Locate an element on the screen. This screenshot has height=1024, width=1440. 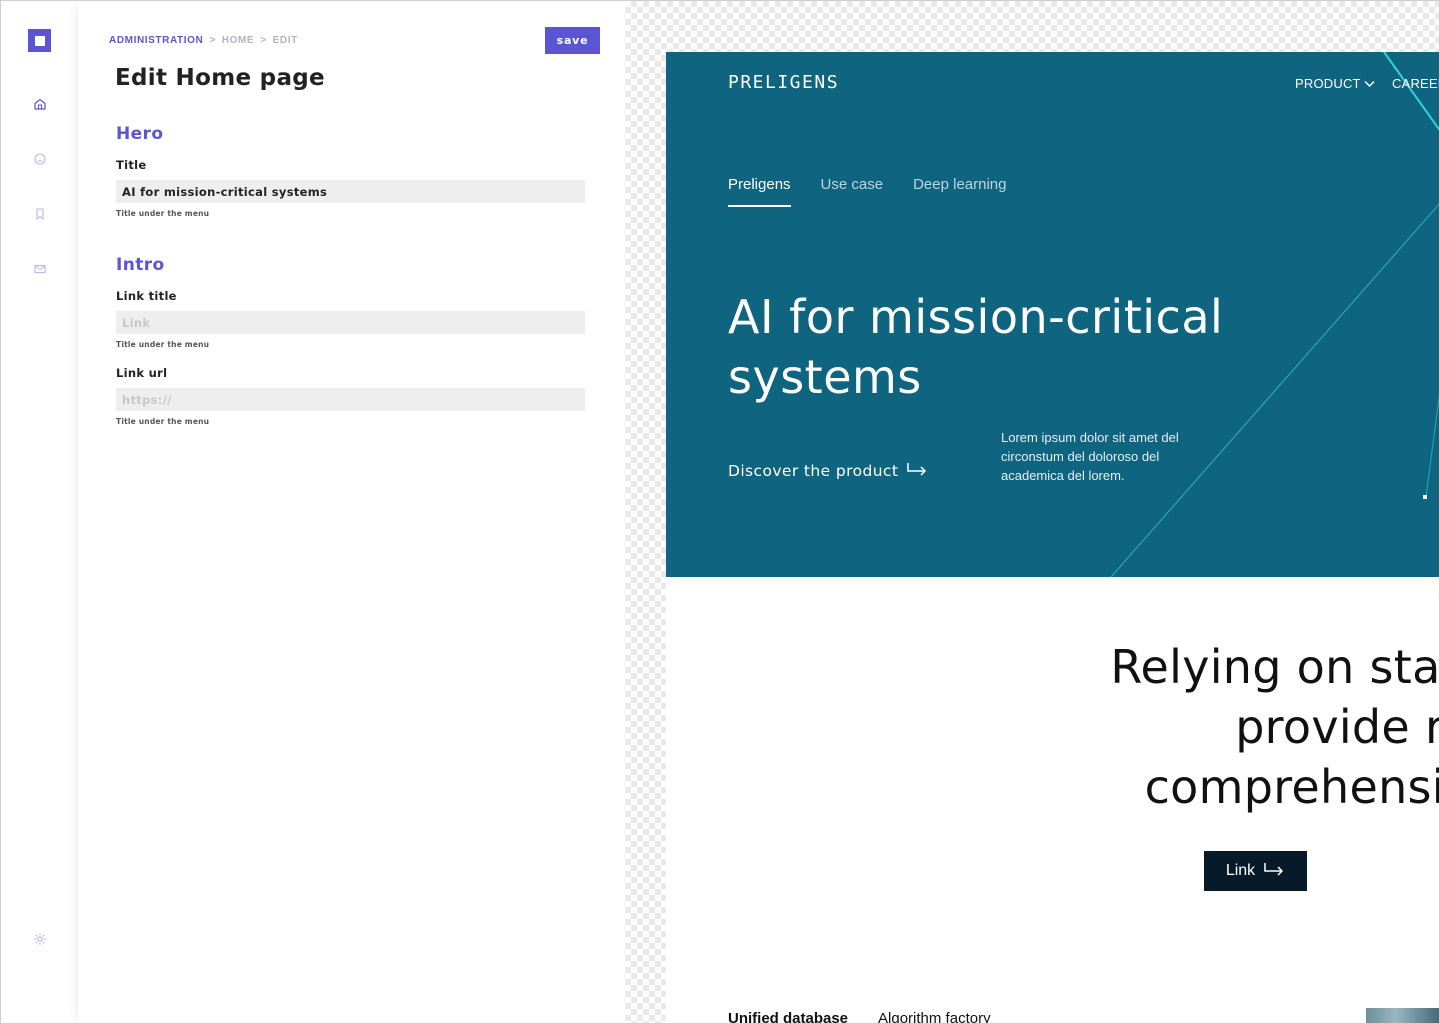
breadcrumb-item-edit: EDIT is located at coordinates (285, 40).